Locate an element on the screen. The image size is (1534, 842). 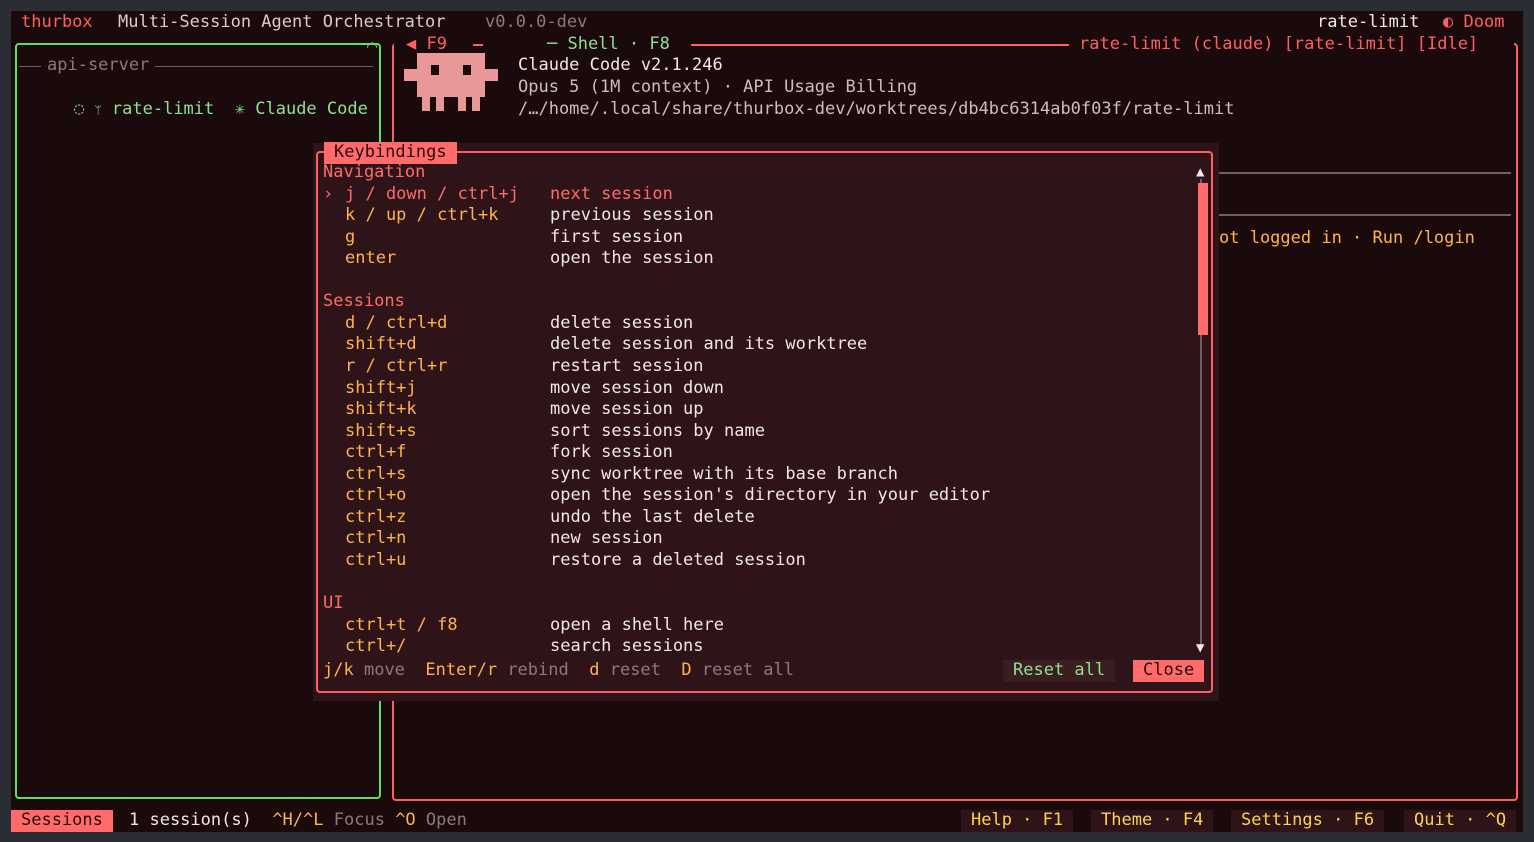
keybinding-description: first session is located at coordinates (617, 236).